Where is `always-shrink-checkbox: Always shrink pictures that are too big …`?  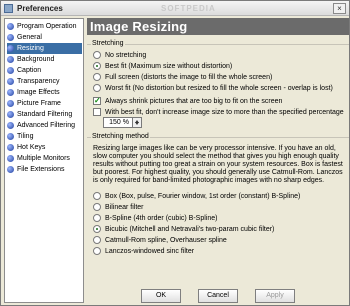 always-shrink-checkbox: Always shrink pictures that are too big … is located at coordinates (187, 101).